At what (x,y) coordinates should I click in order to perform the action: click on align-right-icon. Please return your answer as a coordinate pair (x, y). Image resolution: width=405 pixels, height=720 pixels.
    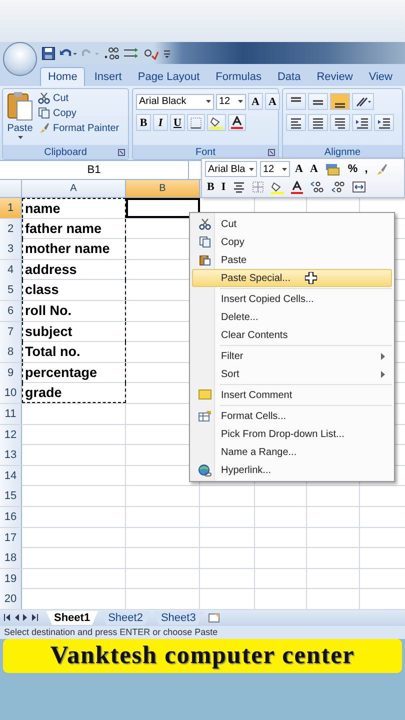
    Looking at the image, I should click on (340, 122).